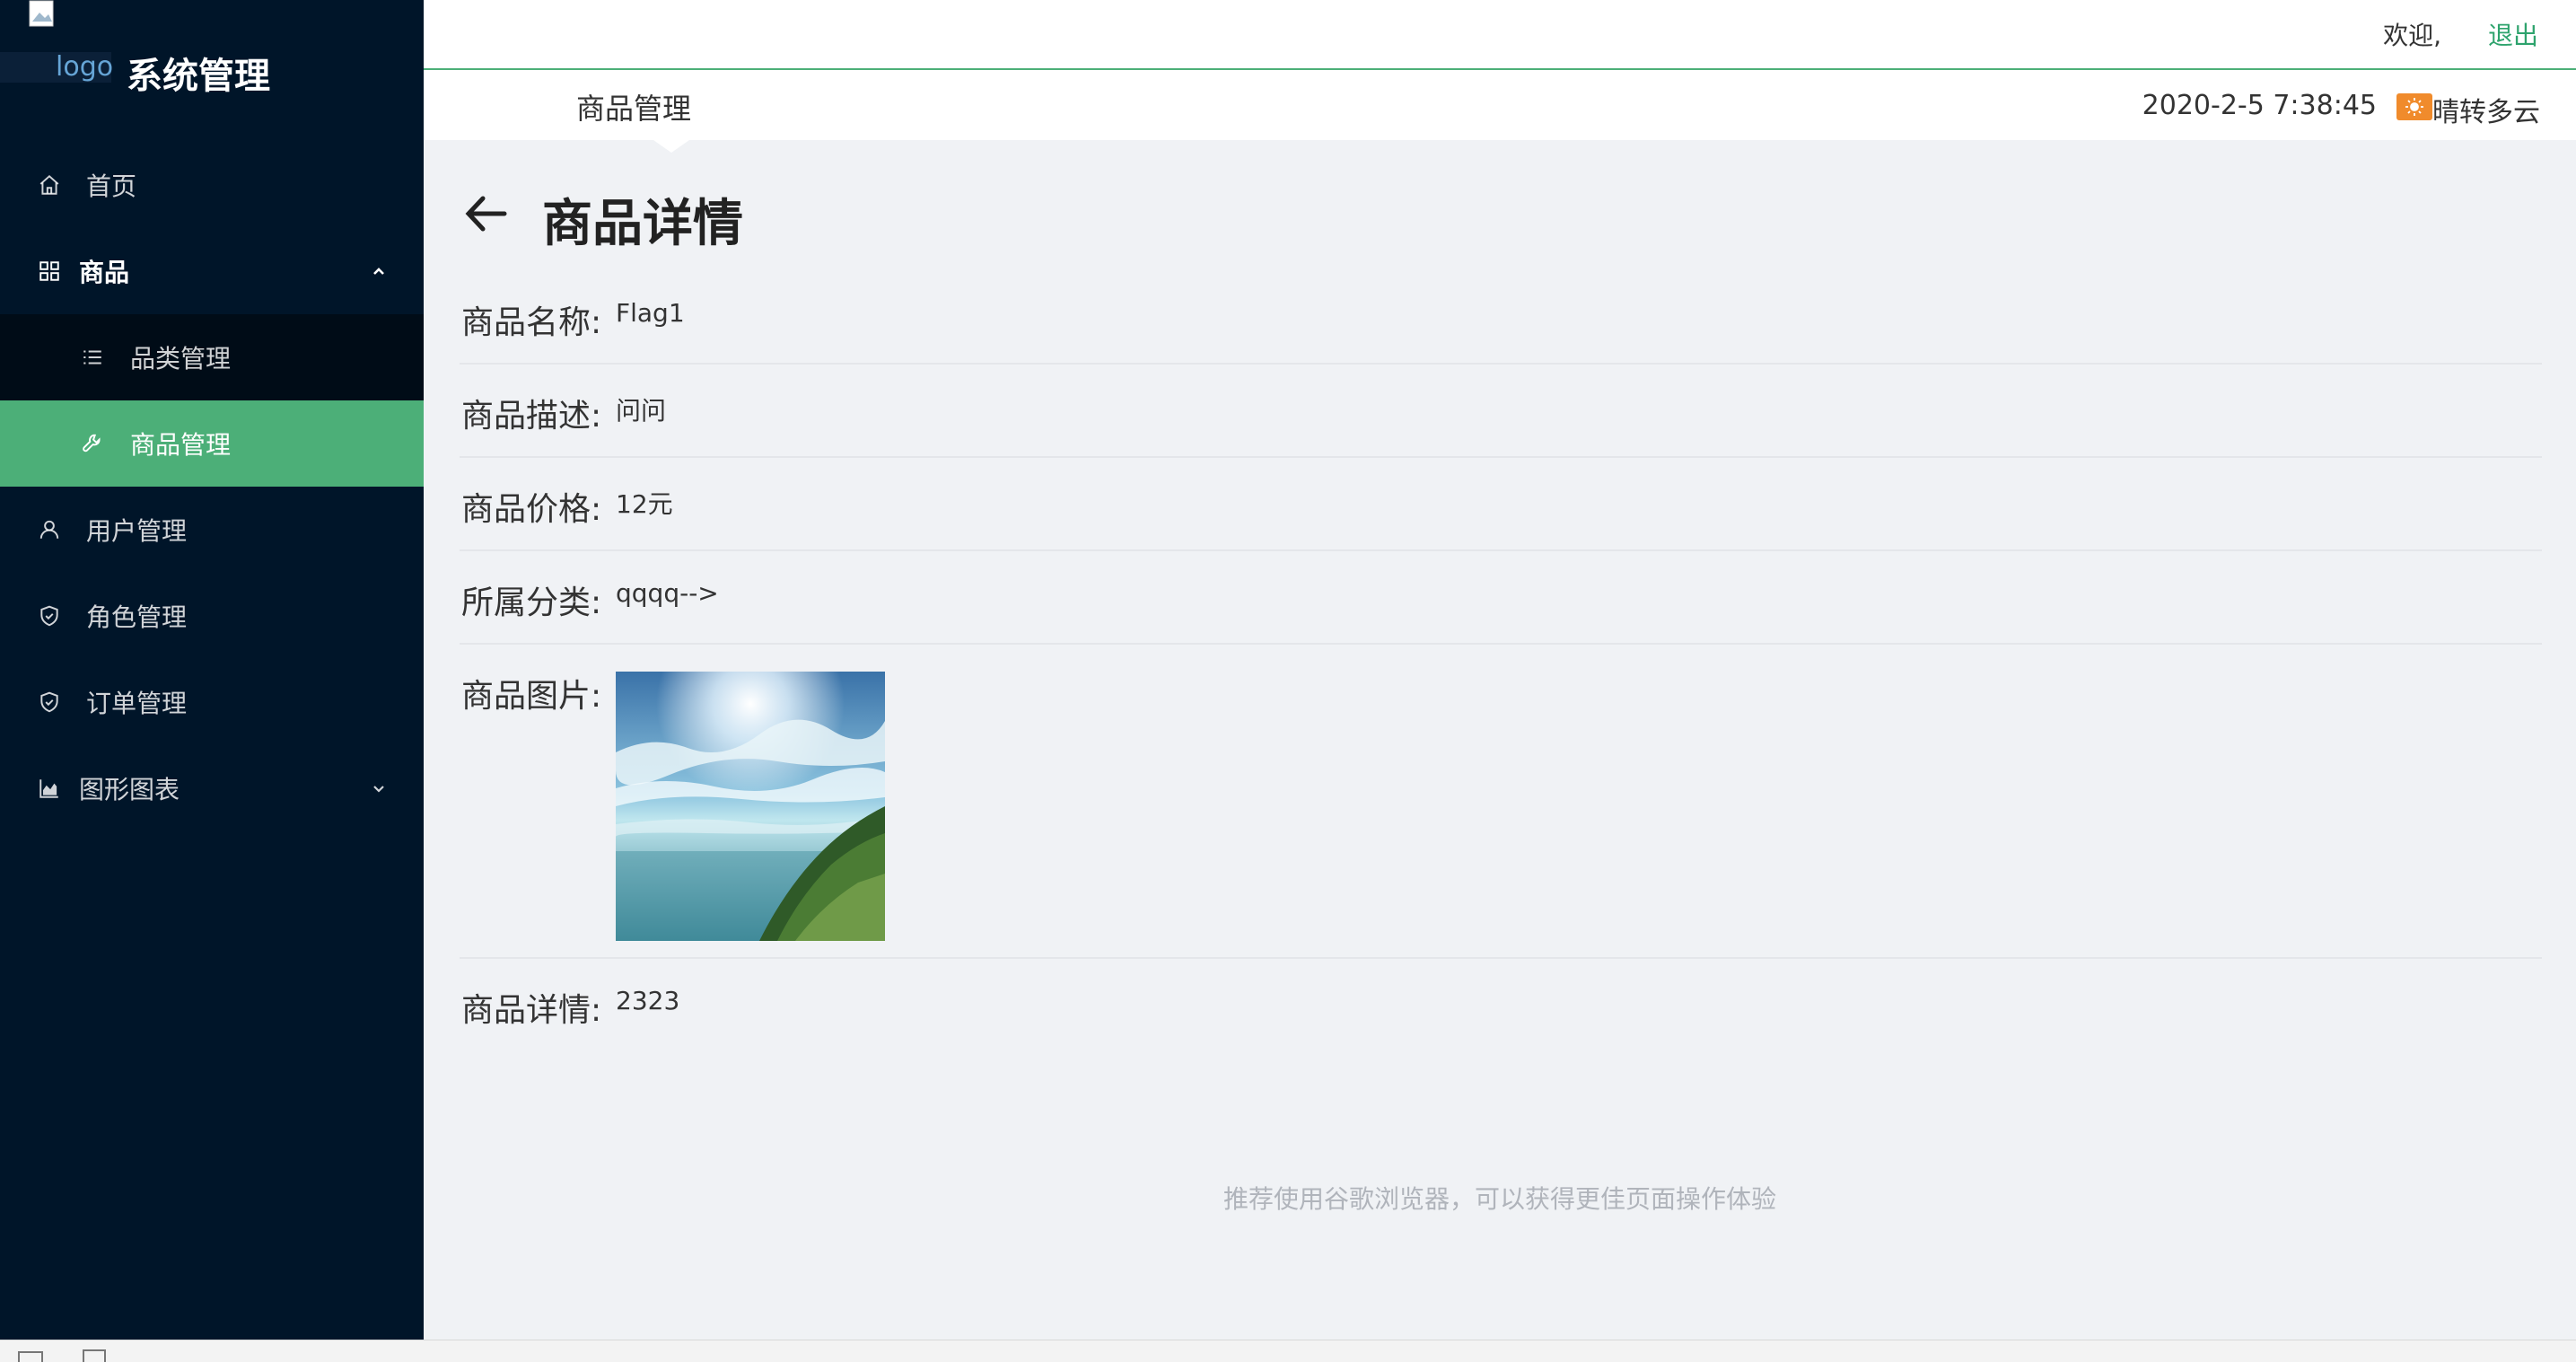  What do you see at coordinates (531, 416) in the screenshot?
I see `detail-label: 商品描述:` at bounding box center [531, 416].